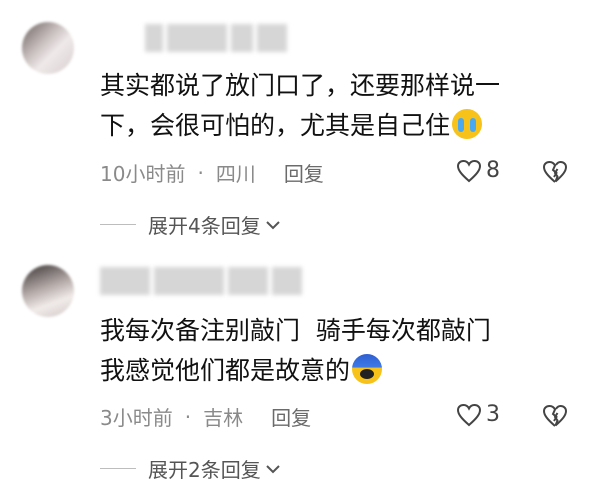 The height and width of the screenshot is (500, 600). What do you see at coordinates (223, 418) in the screenshot?
I see `location: 吉林` at bounding box center [223, 418].